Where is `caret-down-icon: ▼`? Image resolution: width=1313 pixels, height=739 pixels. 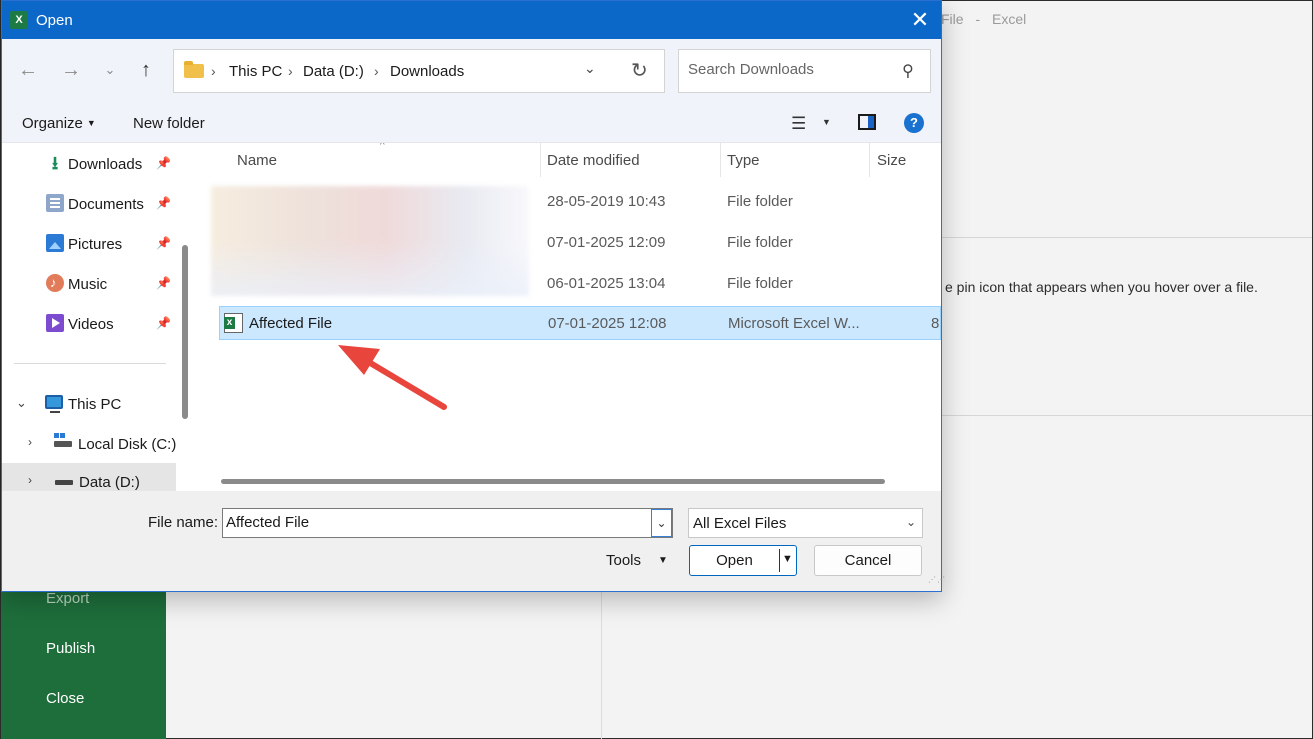
caret-down-icon: ▼ is located at coordinates (91, 123).